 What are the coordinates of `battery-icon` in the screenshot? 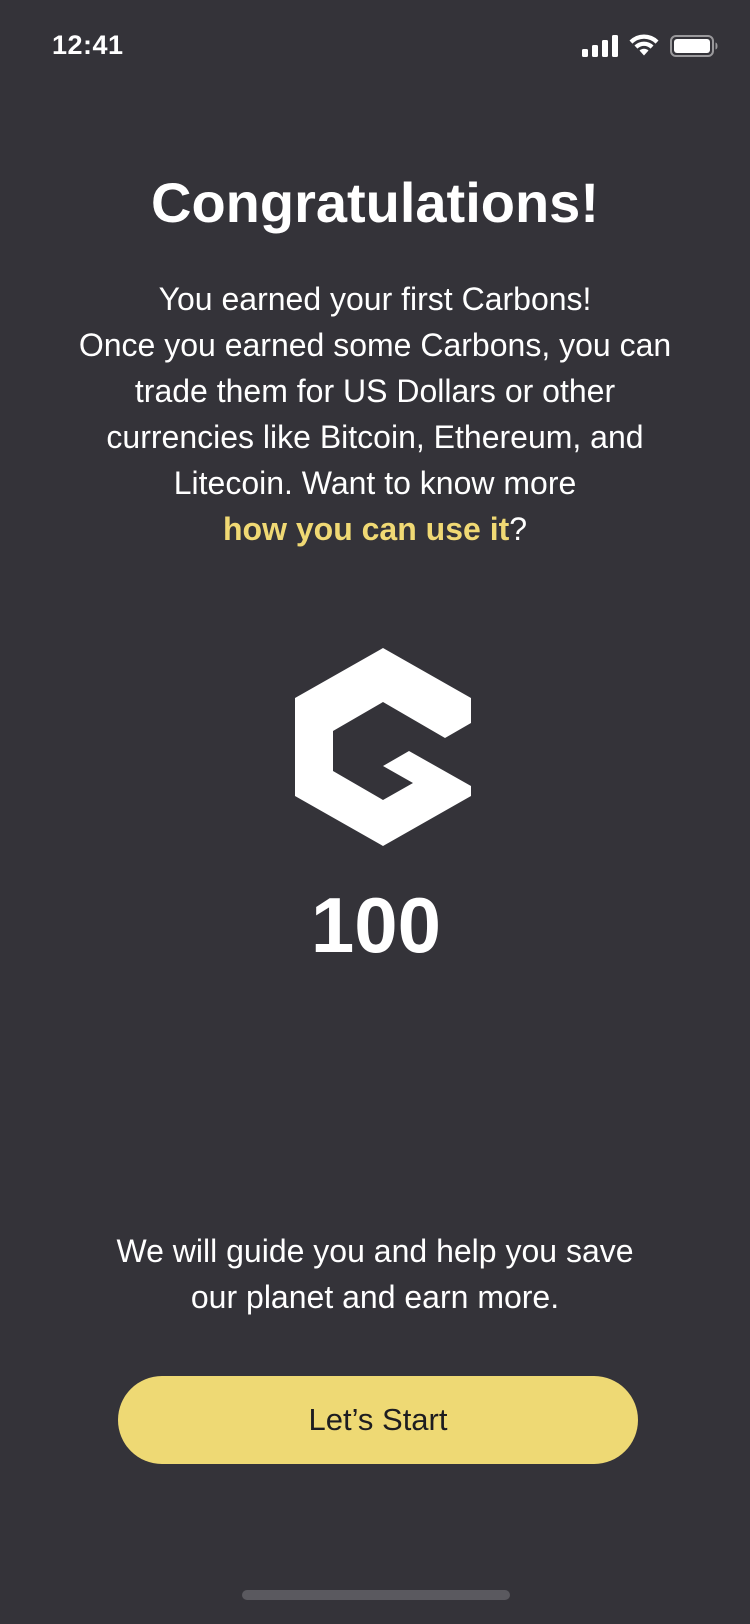 It's located at (694, 48).